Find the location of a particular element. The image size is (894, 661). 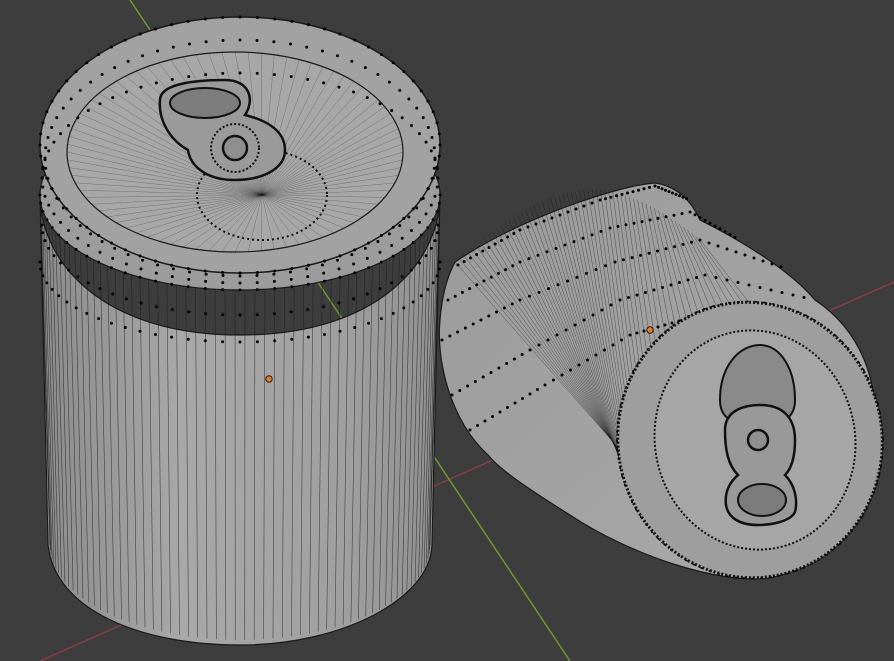

can-upright-tab-hole is located at coordinates (205, 103).